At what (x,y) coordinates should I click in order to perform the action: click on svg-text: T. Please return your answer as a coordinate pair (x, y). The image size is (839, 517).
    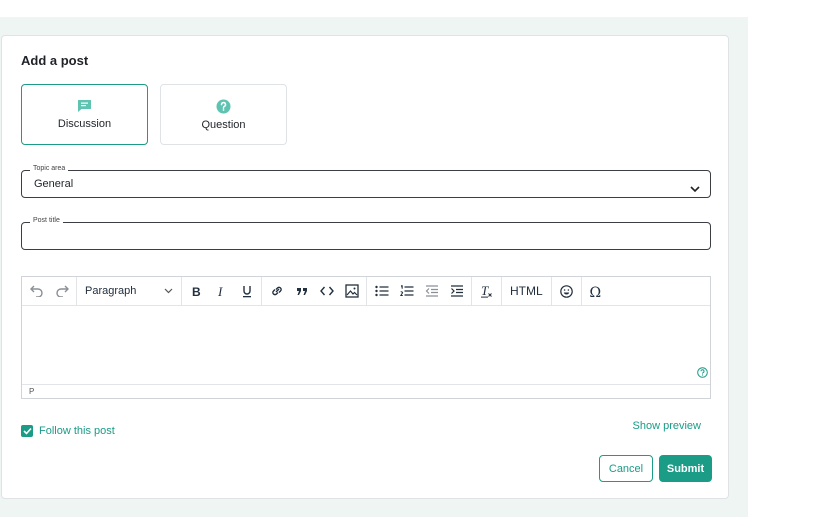
    Looking at the image, I should click on (485, 291).